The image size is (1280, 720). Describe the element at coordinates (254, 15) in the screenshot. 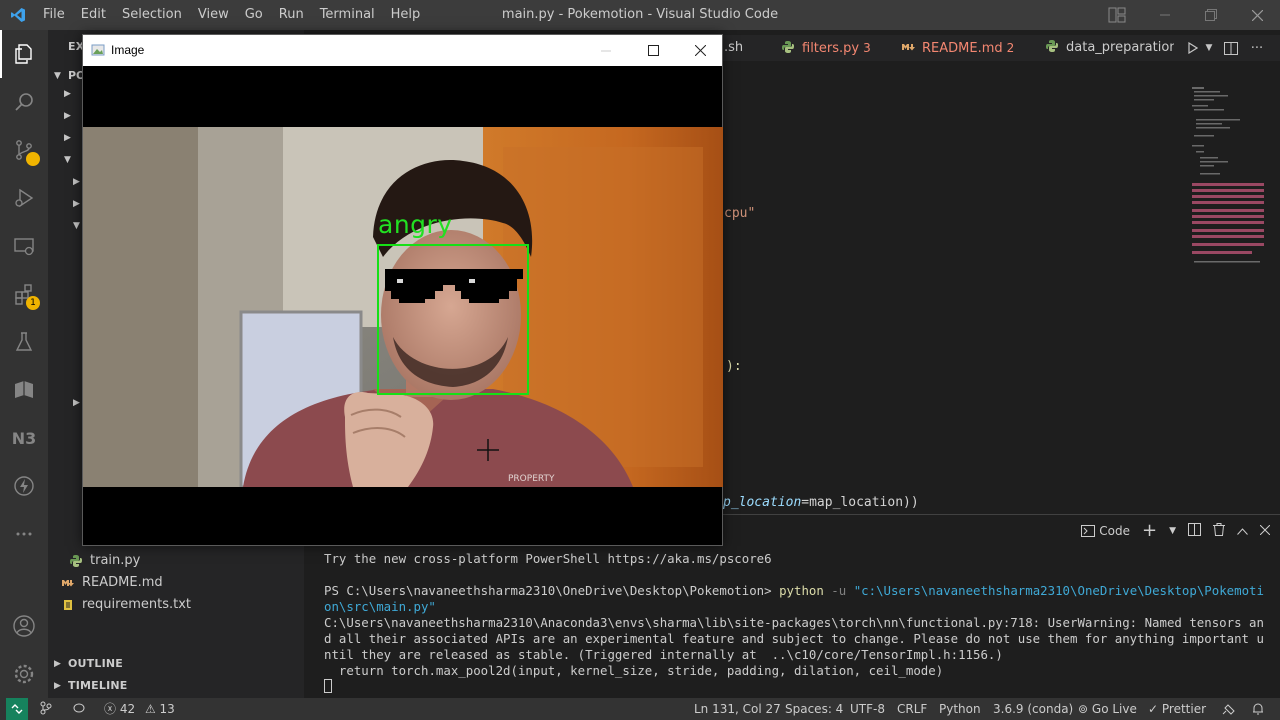

I see `menu-go: Go` at that location.